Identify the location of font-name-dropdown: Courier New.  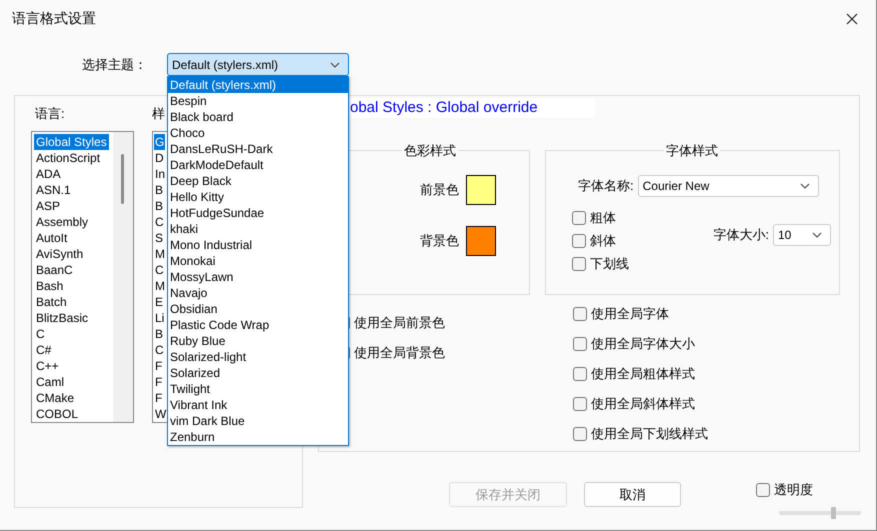
(728, 186).